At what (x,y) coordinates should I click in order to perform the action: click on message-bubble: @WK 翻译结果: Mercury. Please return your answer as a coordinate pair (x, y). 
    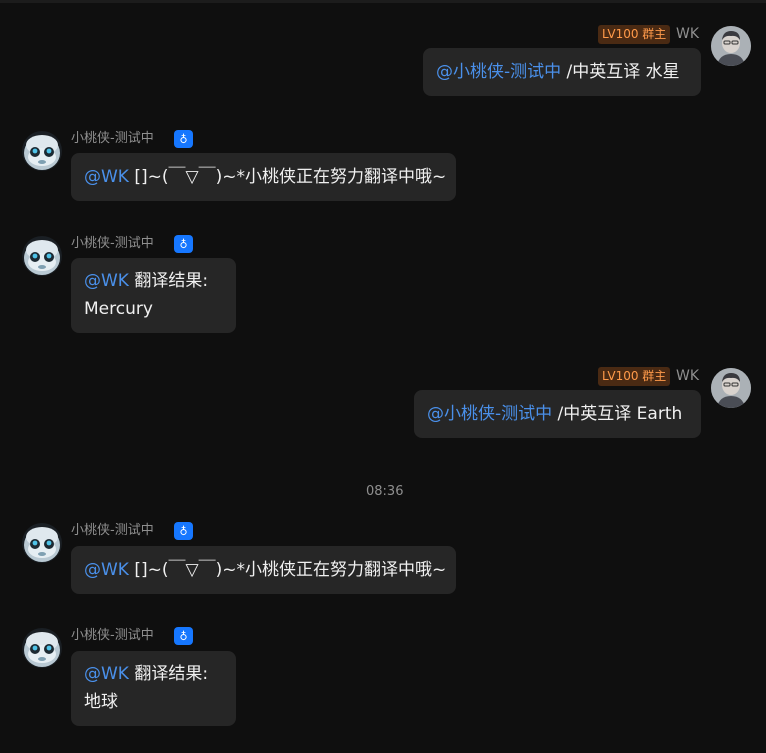
    Looking at the image, I should click on (153, 295).